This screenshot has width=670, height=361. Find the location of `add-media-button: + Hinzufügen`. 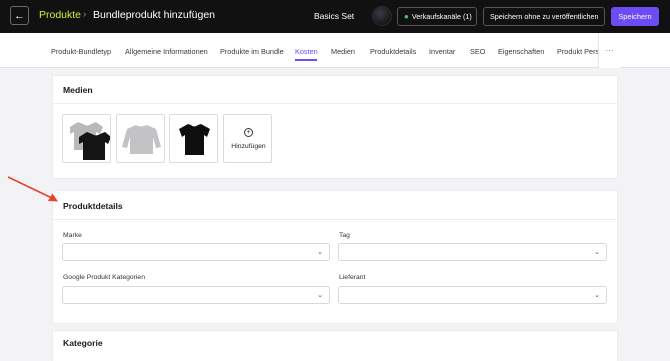

add-media-button: + Hinzufügen is located at coordinates (247, 138).